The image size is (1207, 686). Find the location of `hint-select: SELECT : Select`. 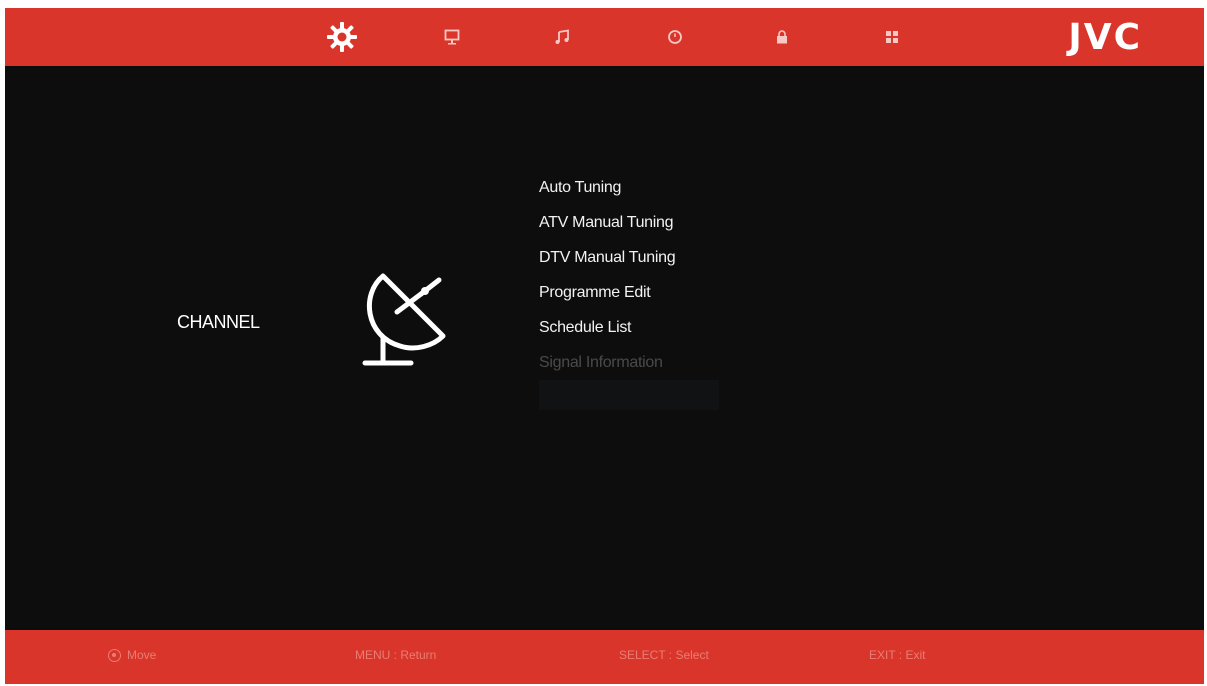

hint-select: SELECT : Select is located at coordinates (664, 655).